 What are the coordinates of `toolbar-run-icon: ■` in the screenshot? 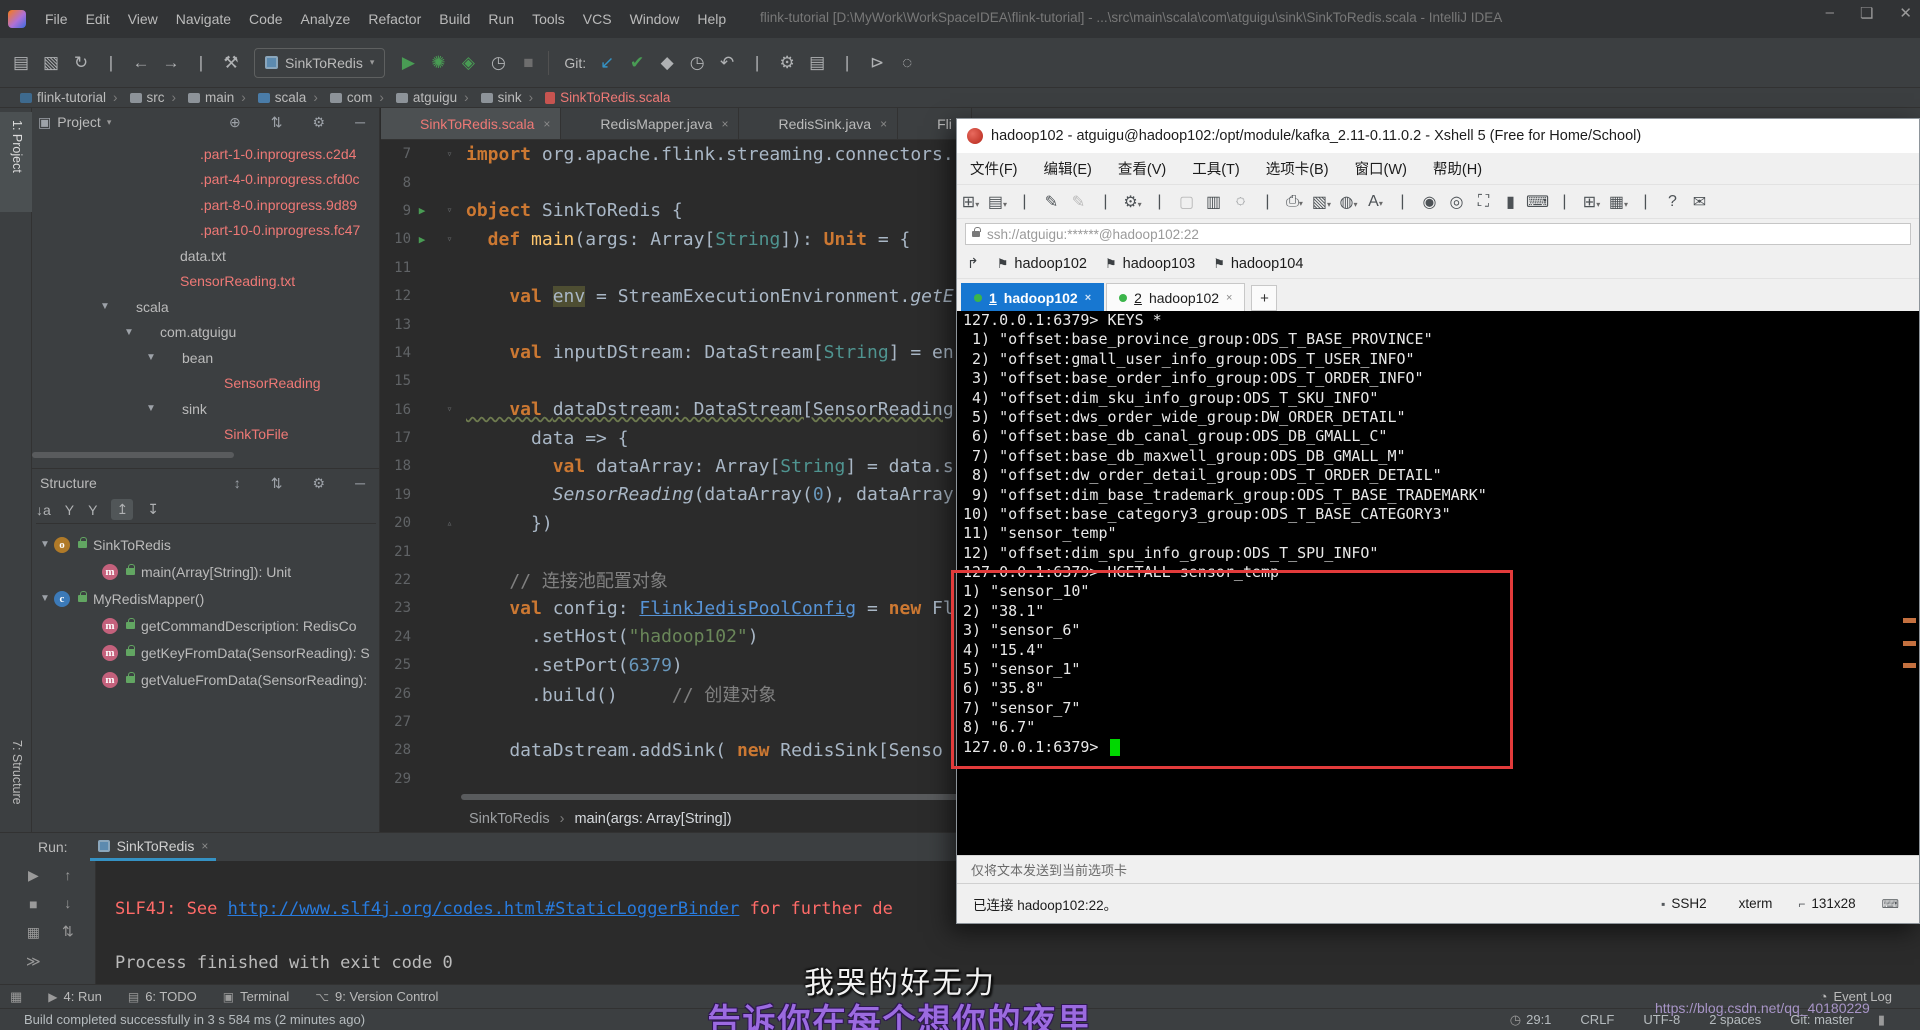 It's located at (528, 63).